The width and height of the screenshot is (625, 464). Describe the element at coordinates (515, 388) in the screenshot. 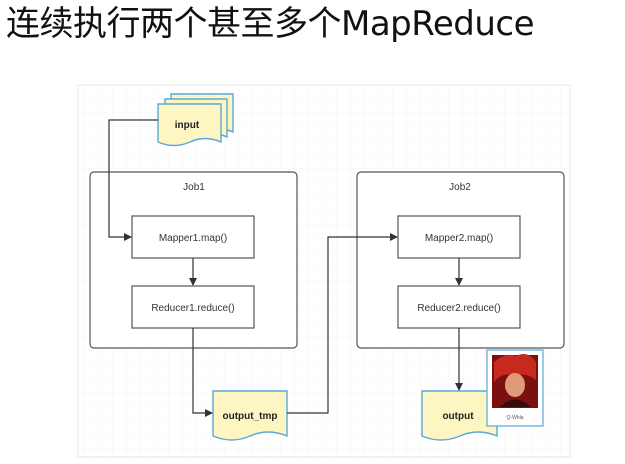

I see `avatar: Q-Whla` at that location.